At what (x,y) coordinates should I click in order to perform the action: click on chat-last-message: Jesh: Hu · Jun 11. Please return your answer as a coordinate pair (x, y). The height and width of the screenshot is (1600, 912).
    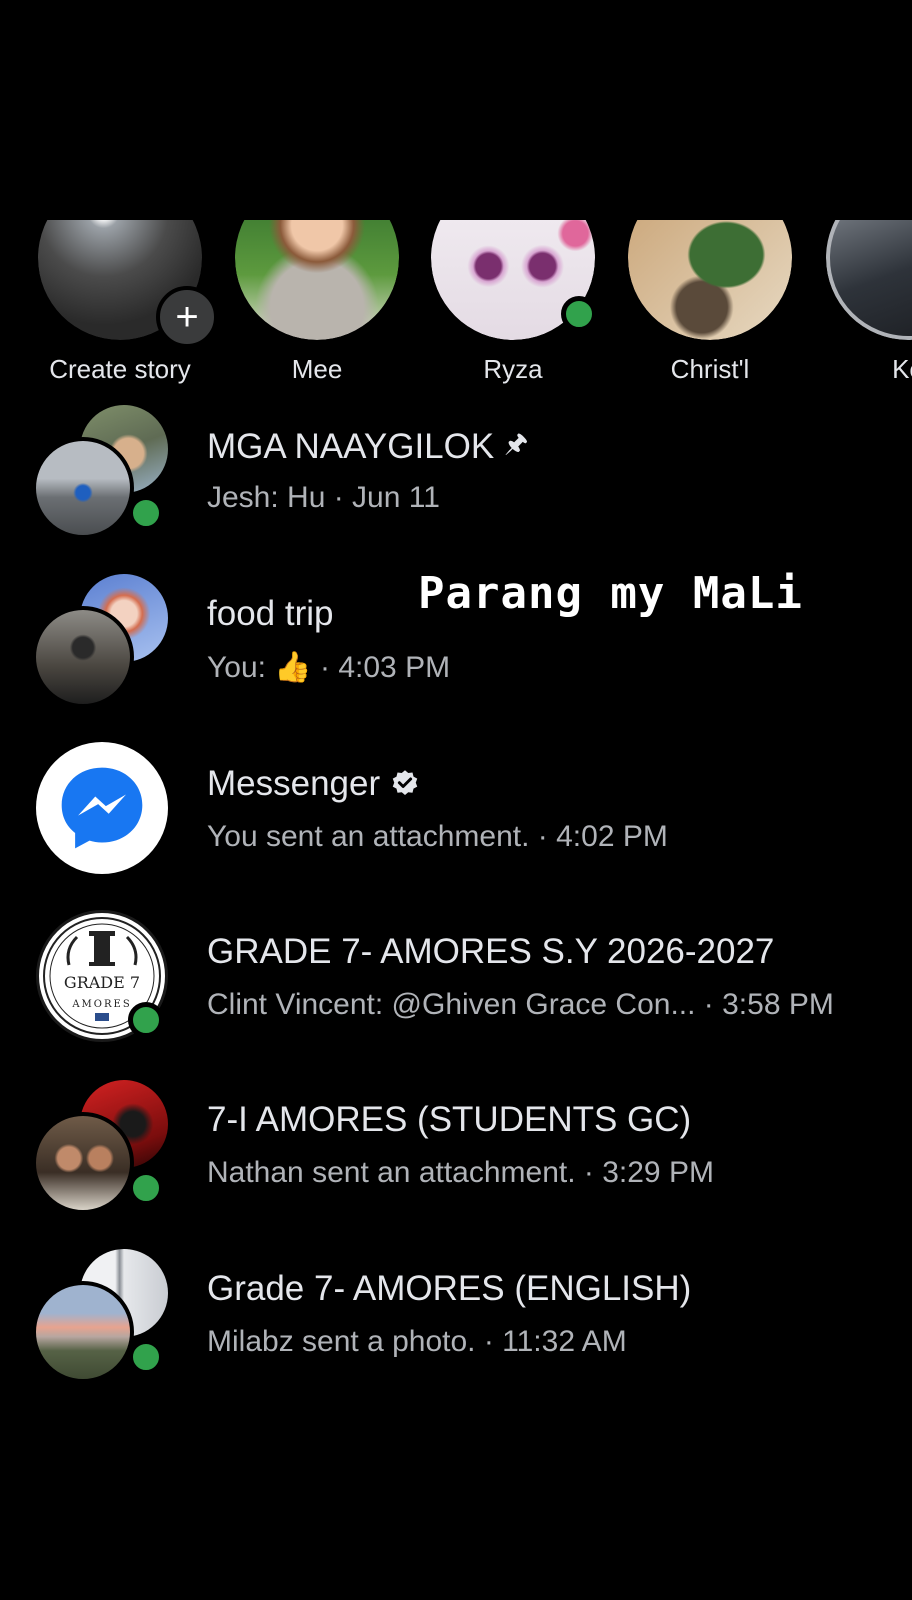
    Looking at the image, I should click on (323, 497).